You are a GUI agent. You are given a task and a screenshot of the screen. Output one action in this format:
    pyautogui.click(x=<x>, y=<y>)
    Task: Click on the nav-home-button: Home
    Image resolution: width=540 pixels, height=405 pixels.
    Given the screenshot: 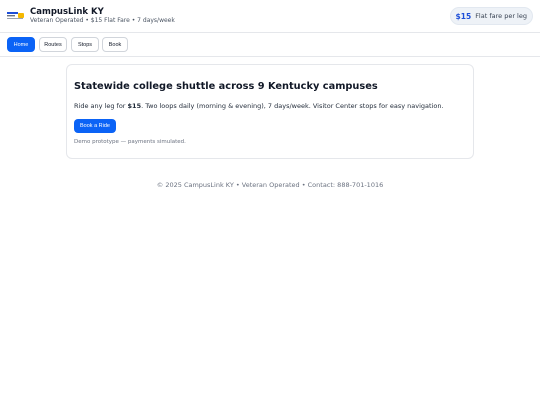 What is the action you would take?
    pyautogui.click(x=21, y=44)
    